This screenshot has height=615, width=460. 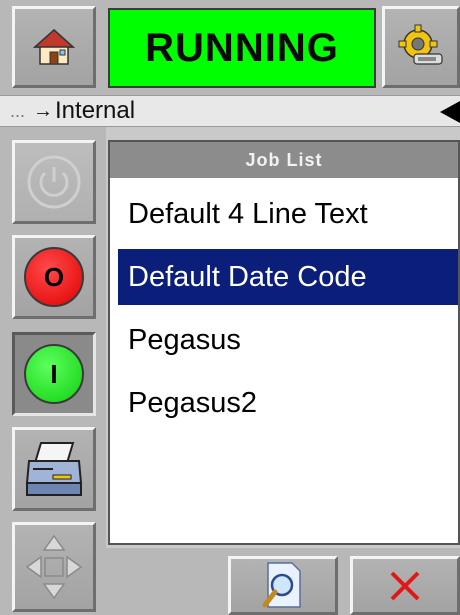 I want to click on breadcrumb-location: Internal, so click(x=95, y=110).